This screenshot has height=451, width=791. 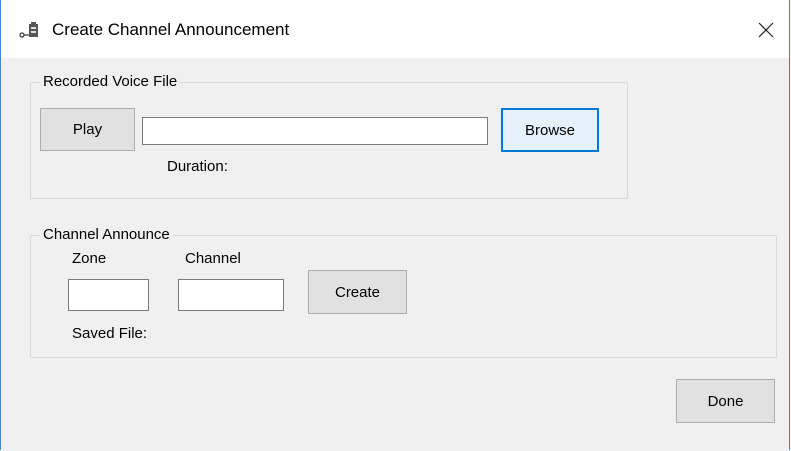 I want to click on speaker-icon, so click(x=30, y=30).